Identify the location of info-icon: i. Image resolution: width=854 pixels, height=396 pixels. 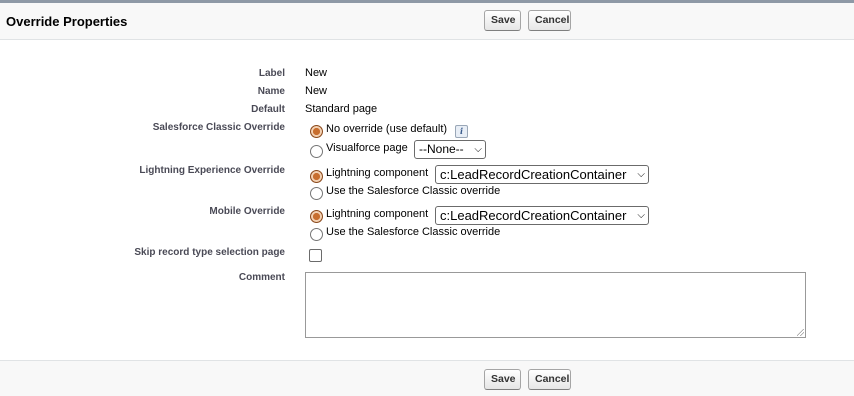
(461, 131).